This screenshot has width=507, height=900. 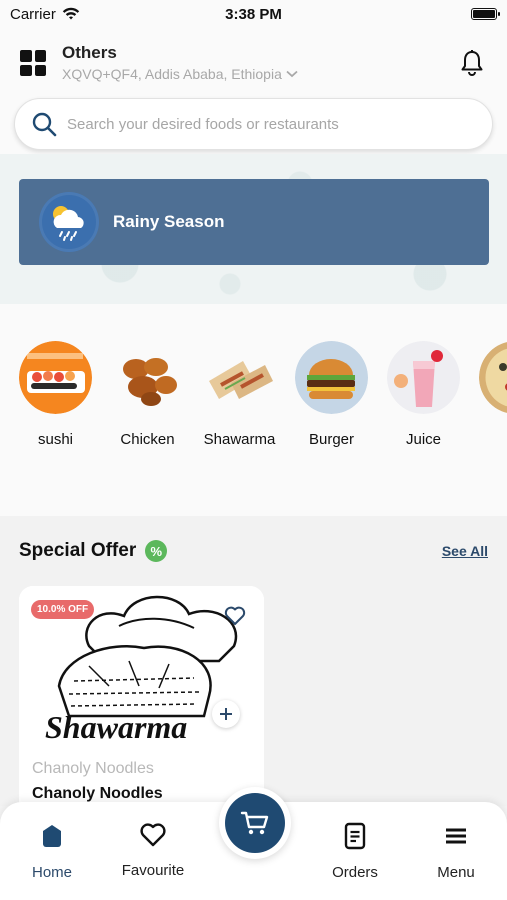 I want to click on category-label: Juice, so click(x=423, y=439).